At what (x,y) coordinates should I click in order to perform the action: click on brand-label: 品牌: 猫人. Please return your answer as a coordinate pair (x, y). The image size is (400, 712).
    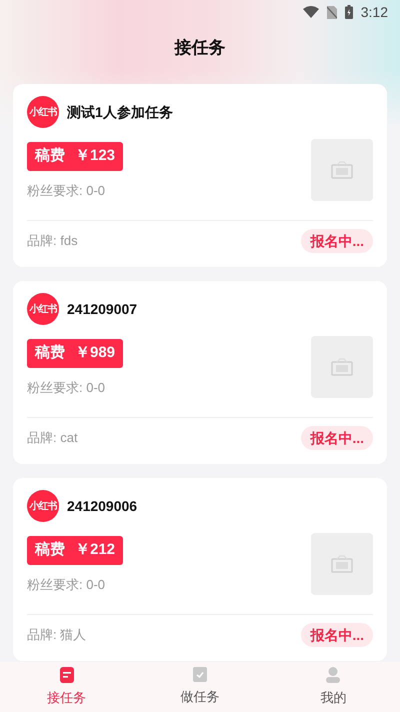
    Looking at the image, I should click on (56, 635).